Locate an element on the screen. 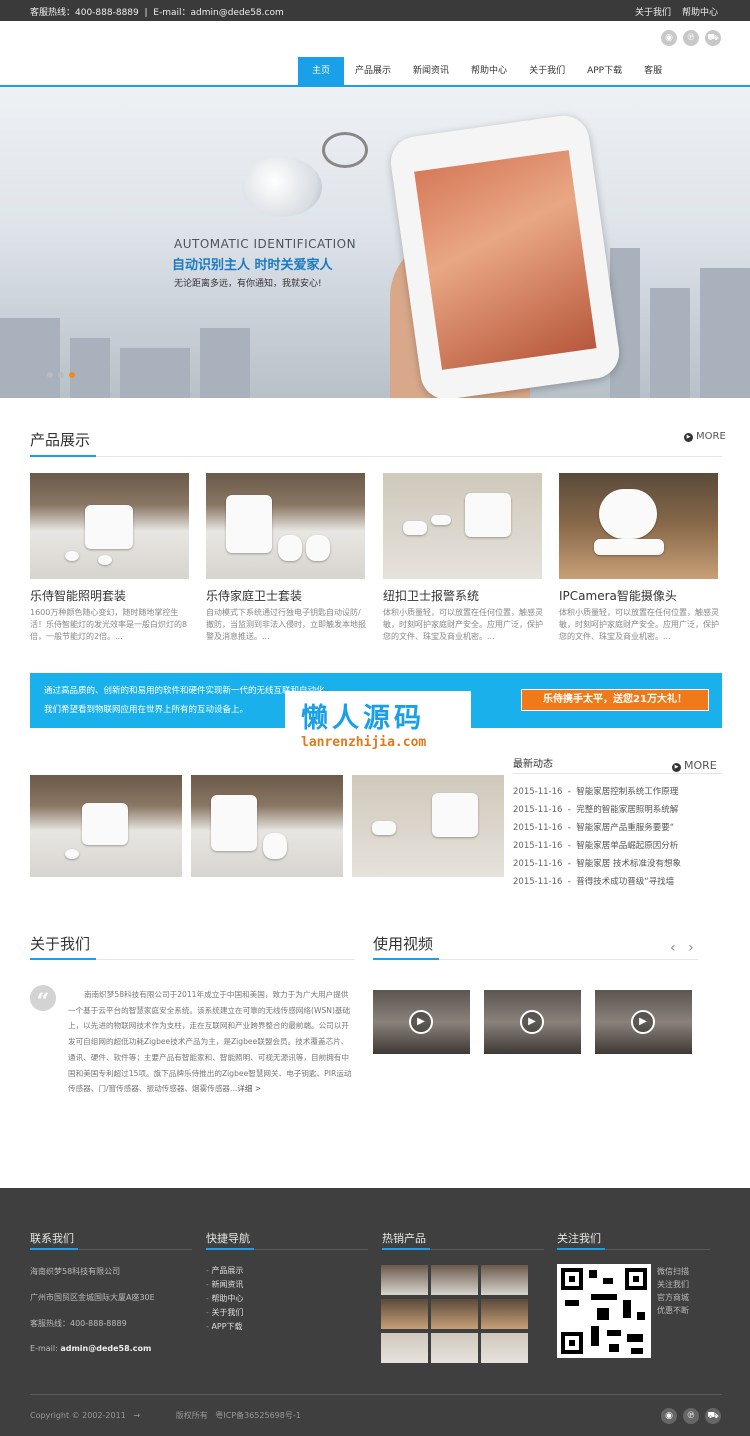 This screenshot has width=750, height=1436. products-more-link: MORE is located at coordinates (705, 436).